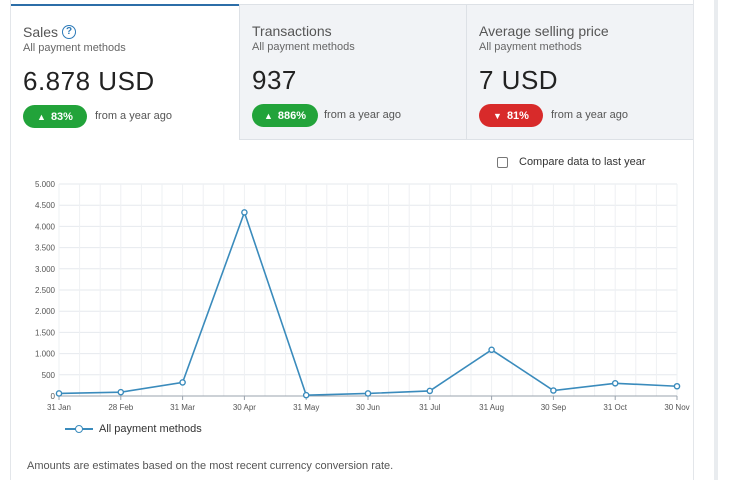 The image size is (733, 480). I want to click on compare-label: Compare data to last year, so click(582, 162).